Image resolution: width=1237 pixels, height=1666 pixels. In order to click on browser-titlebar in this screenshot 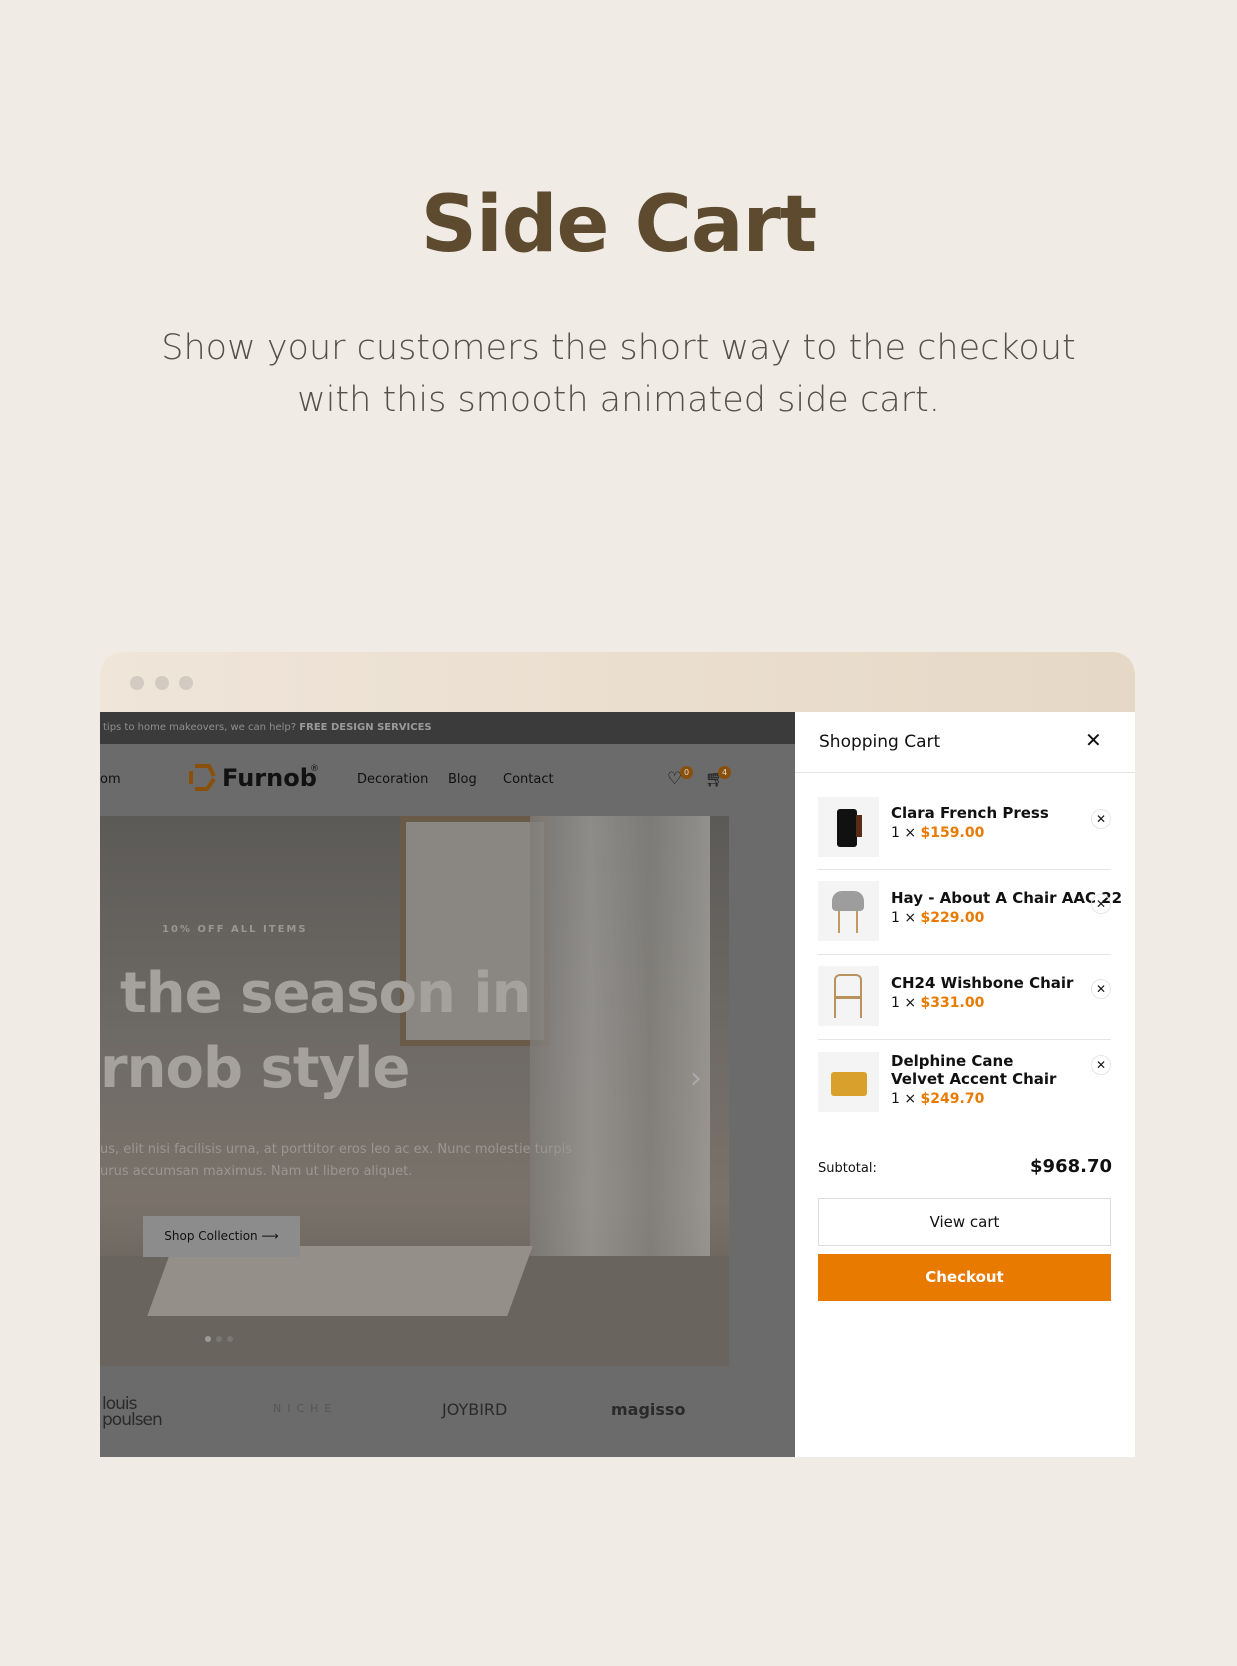, I will do `click(617, 682)`.